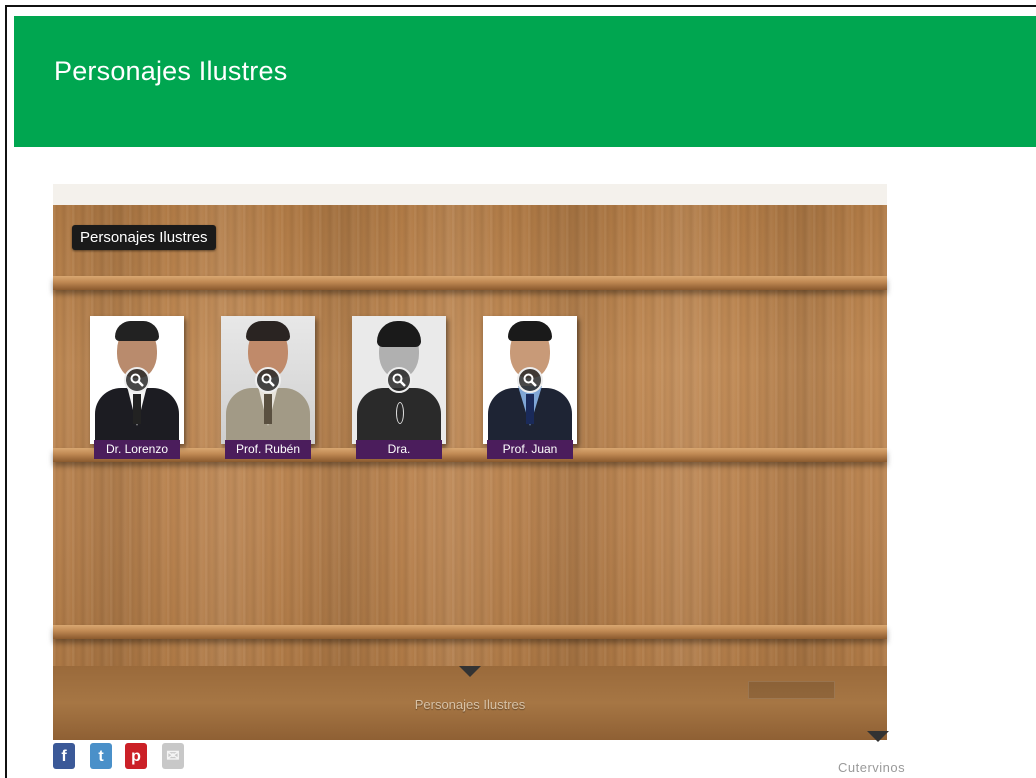 This screenshot has height=778, width=1036. I want to click on book-item: Prof. Rubén, so click(268, 387).